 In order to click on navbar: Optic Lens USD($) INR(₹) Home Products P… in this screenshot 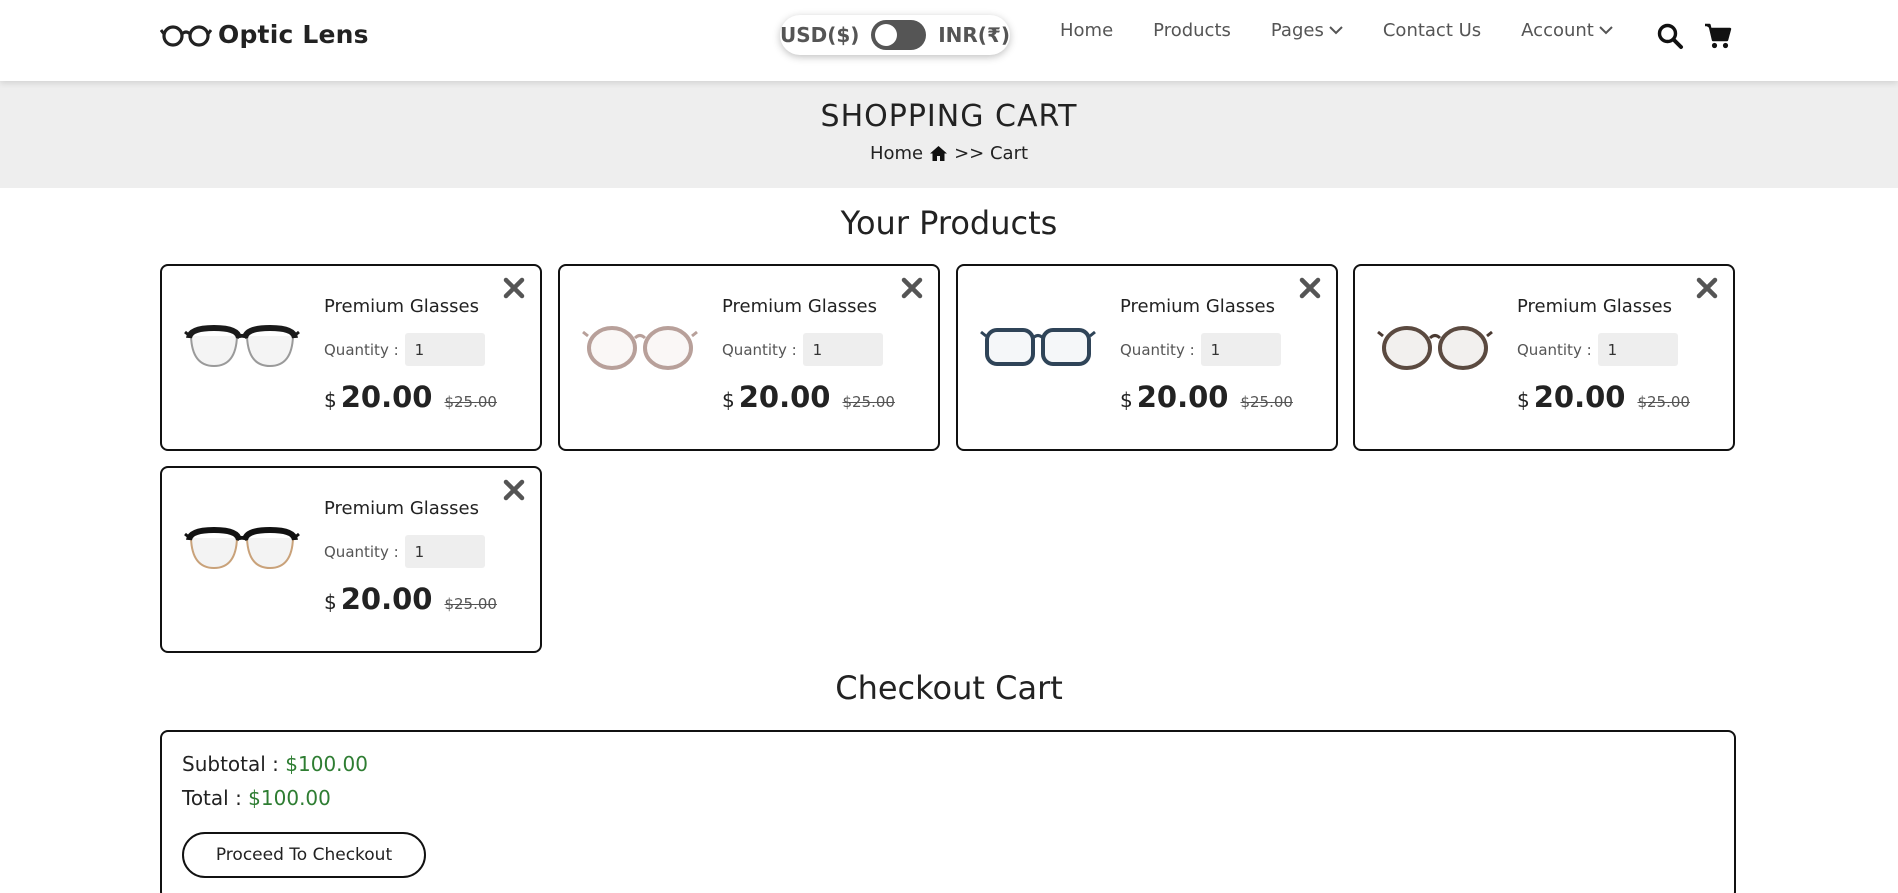, I will do `click(949, 40)`.